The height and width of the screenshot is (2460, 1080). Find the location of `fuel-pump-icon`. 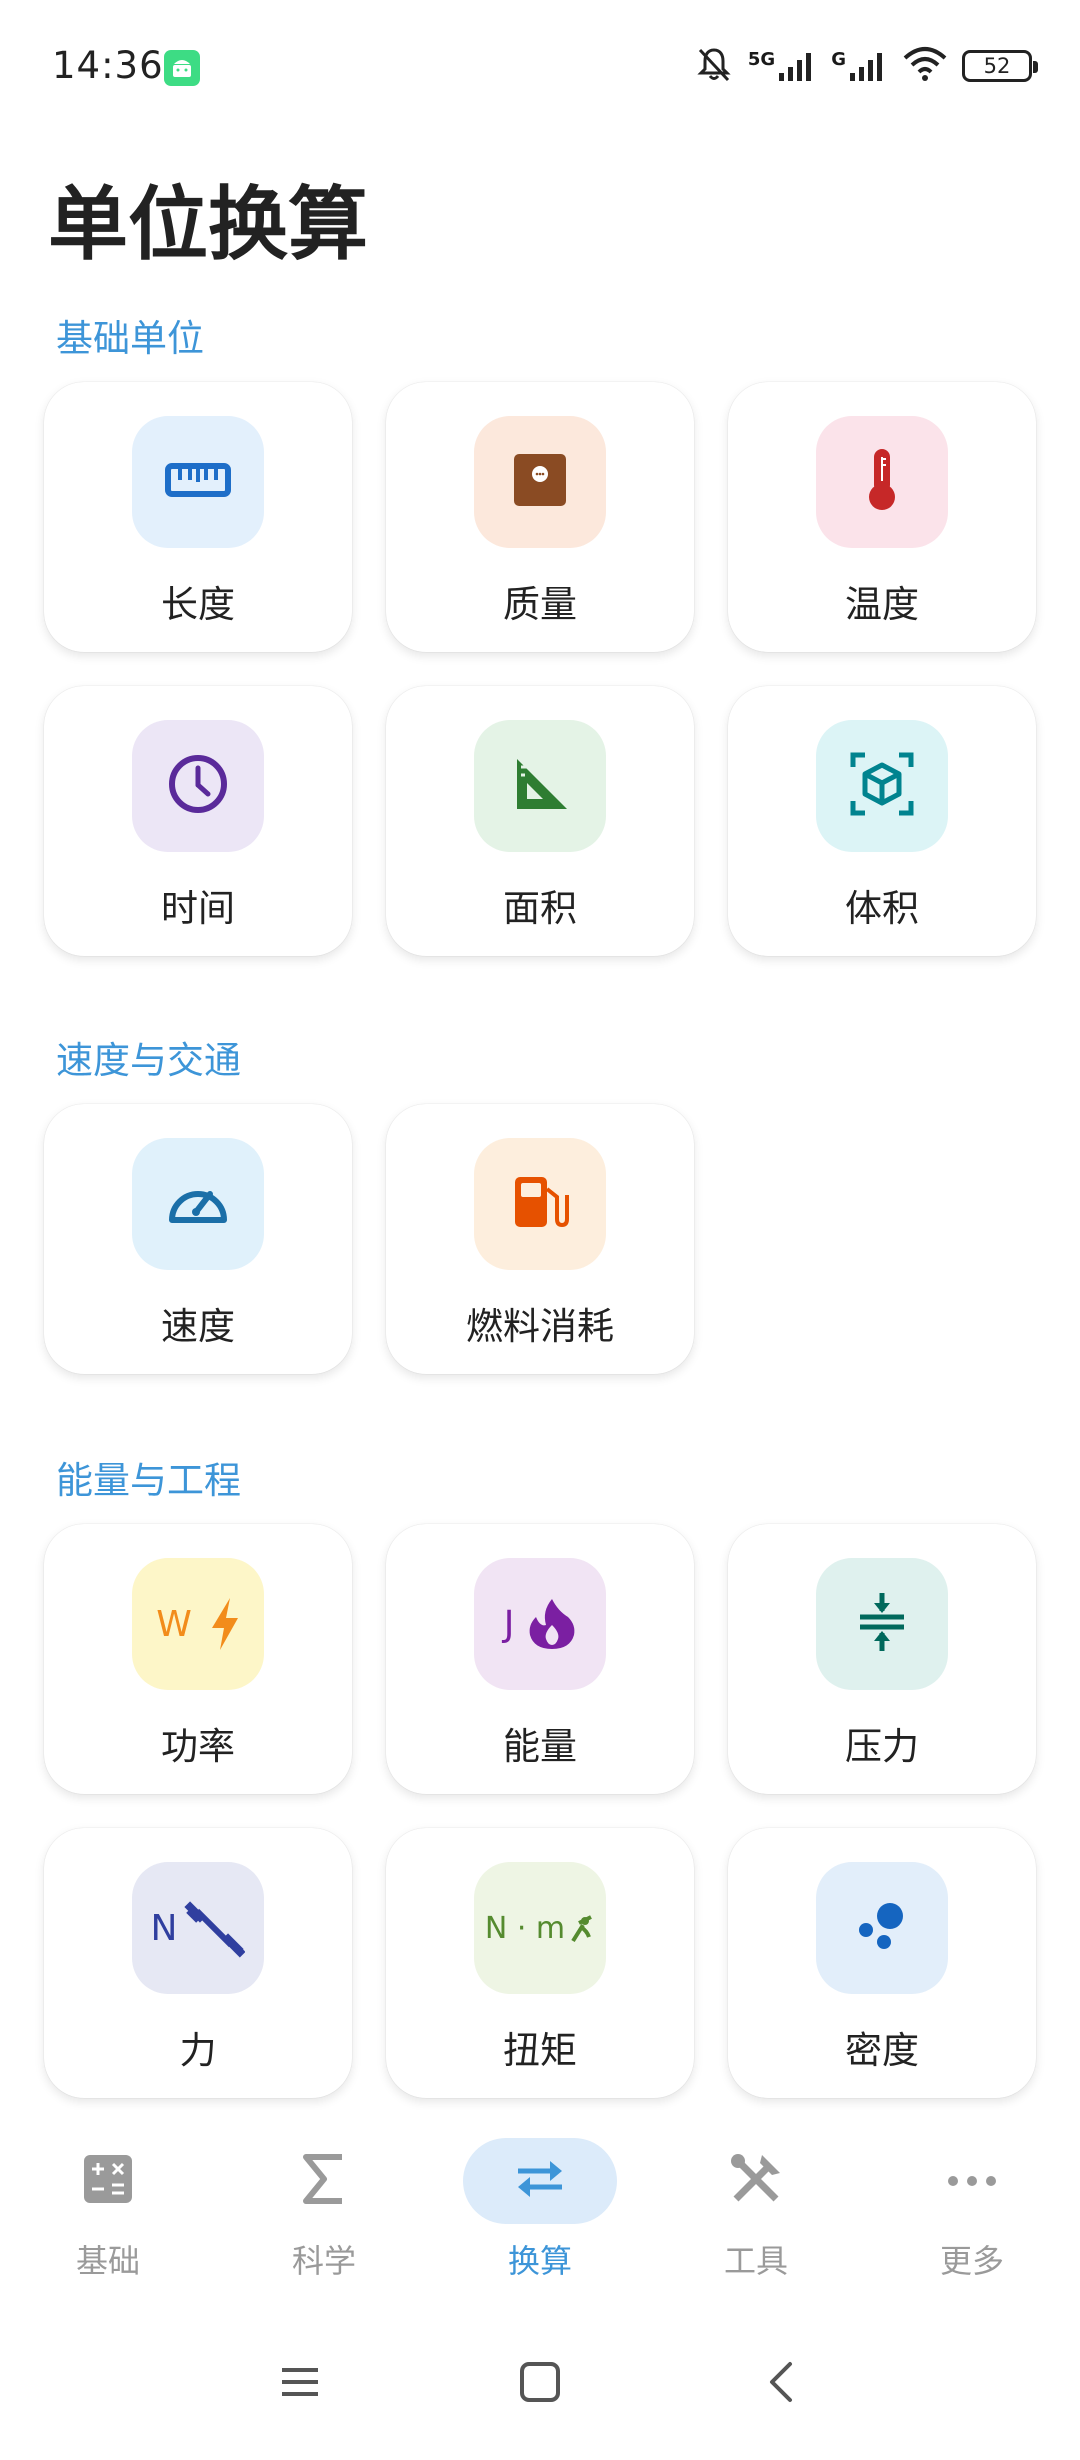

fuel-pump-icon is located at coordinates (540, 1204).